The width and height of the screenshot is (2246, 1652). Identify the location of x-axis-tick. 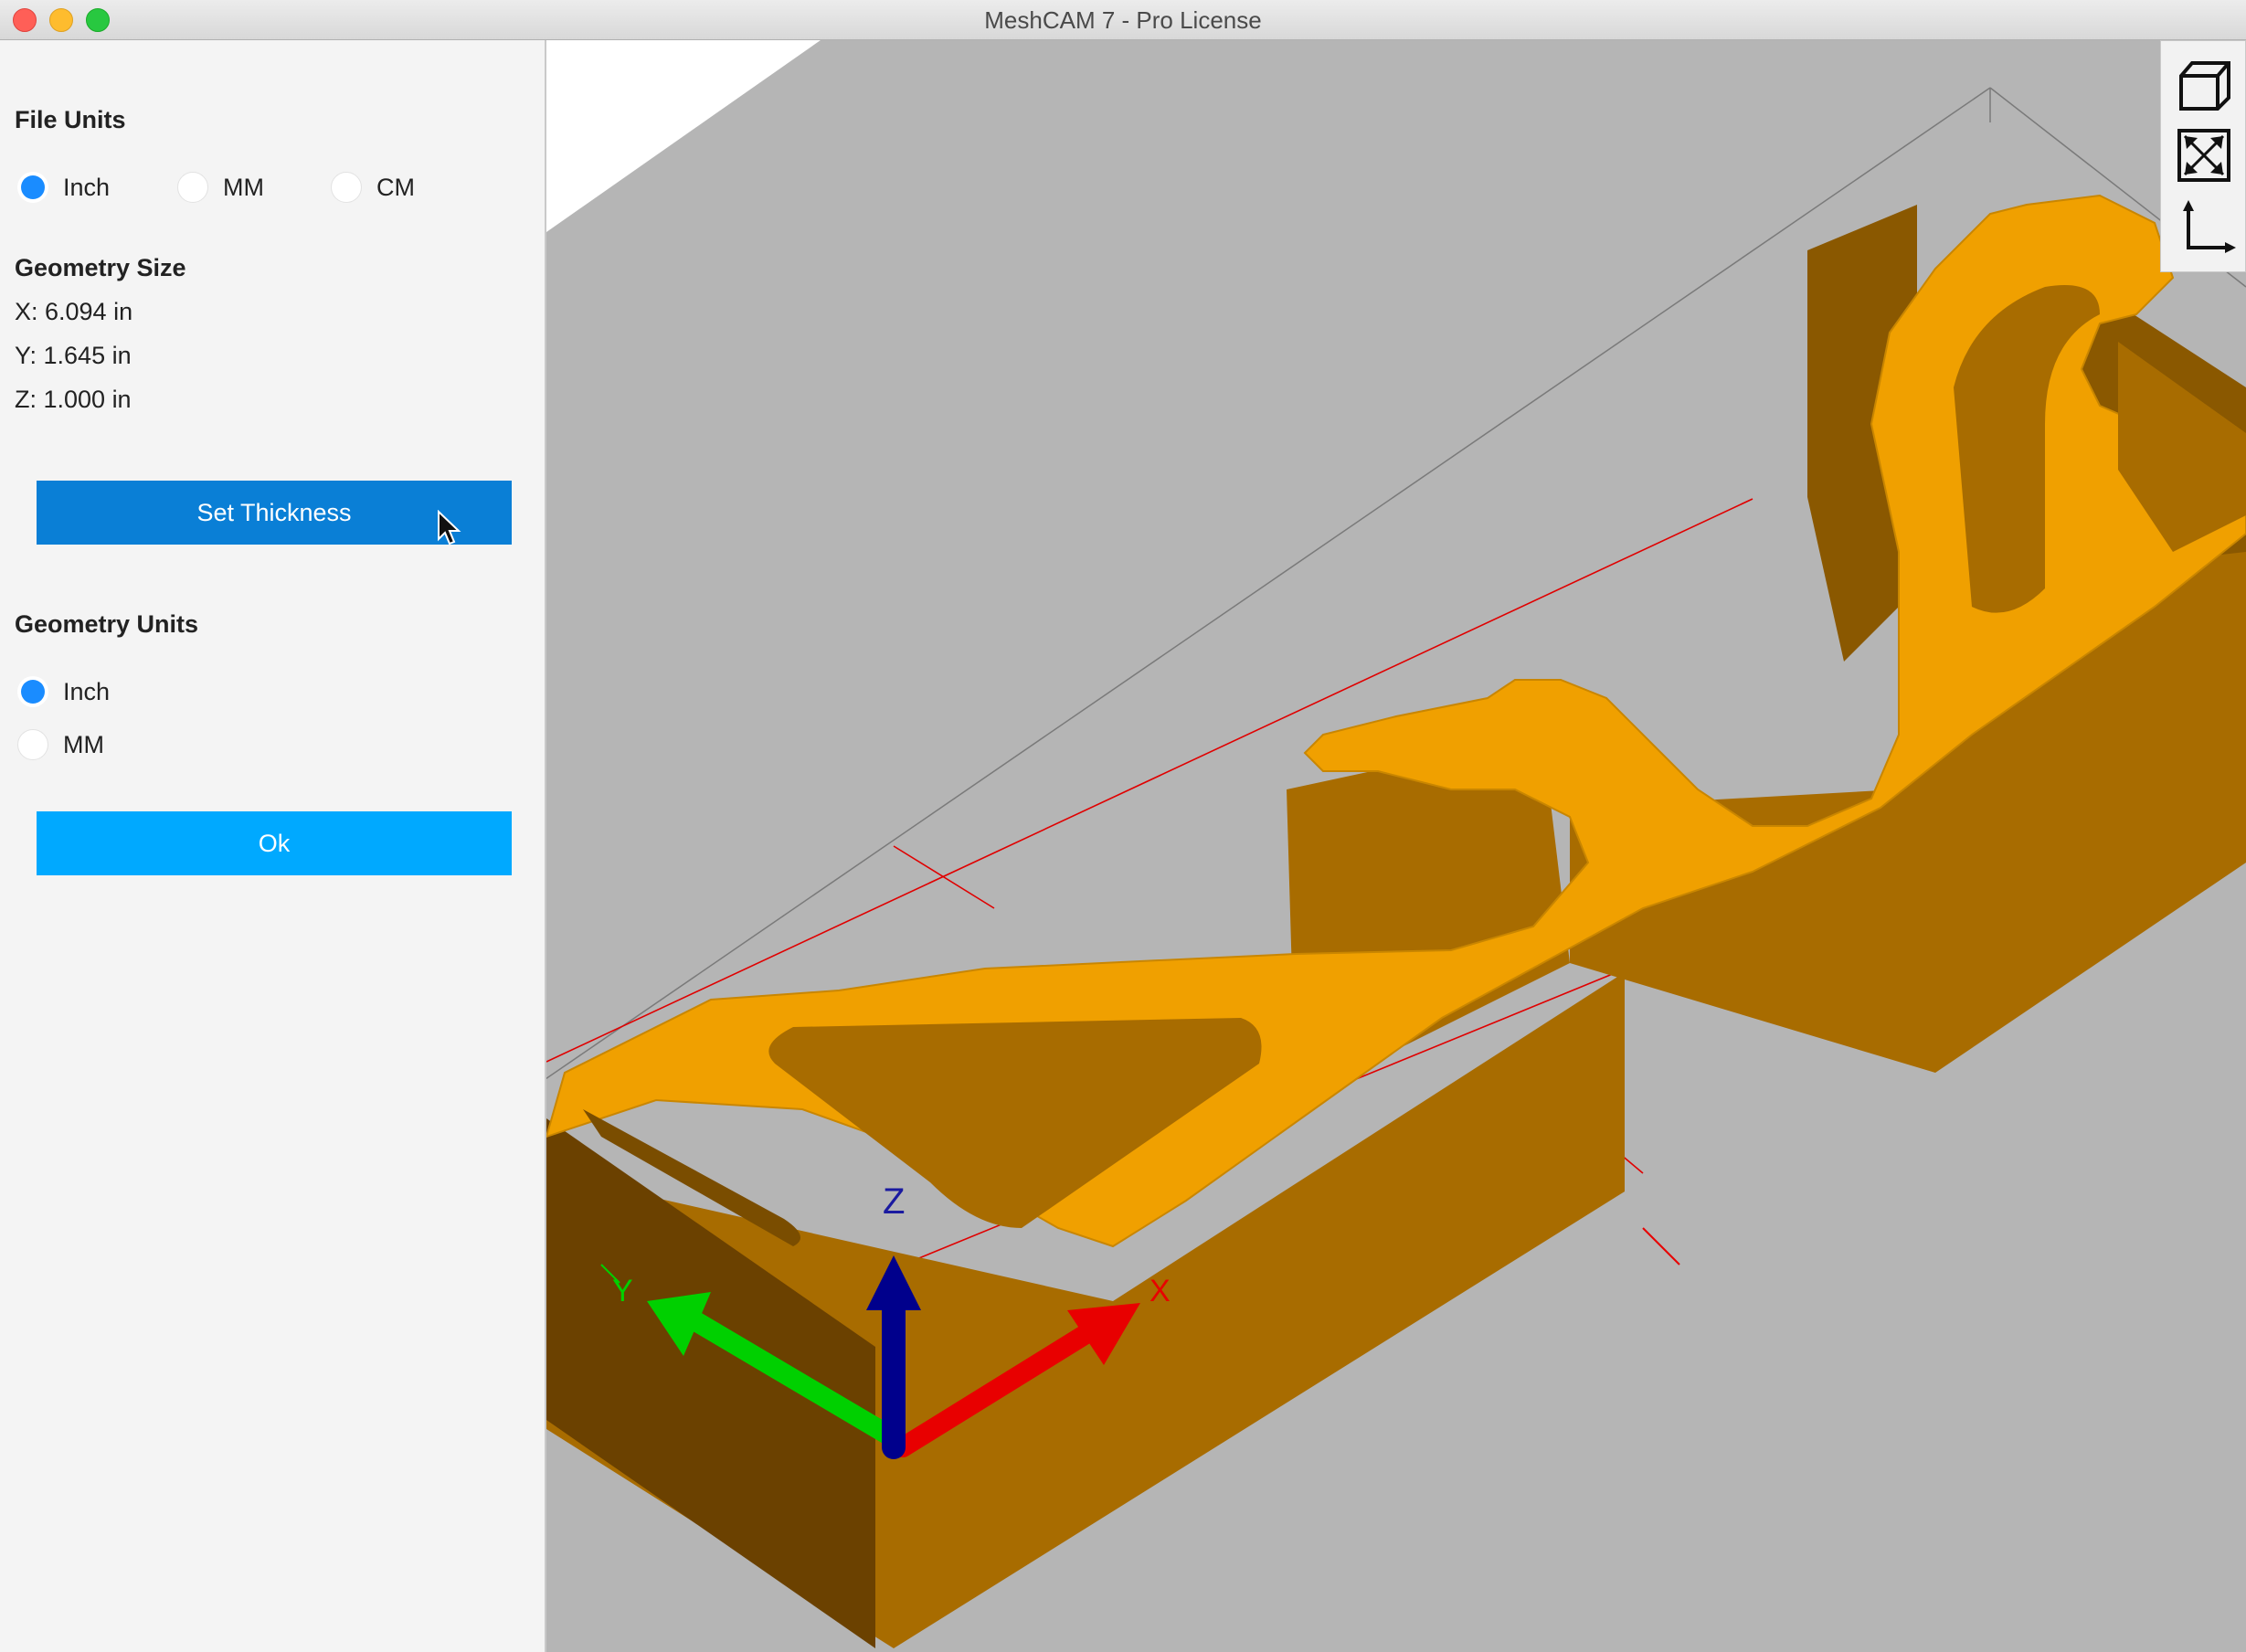
(1661, 1246).